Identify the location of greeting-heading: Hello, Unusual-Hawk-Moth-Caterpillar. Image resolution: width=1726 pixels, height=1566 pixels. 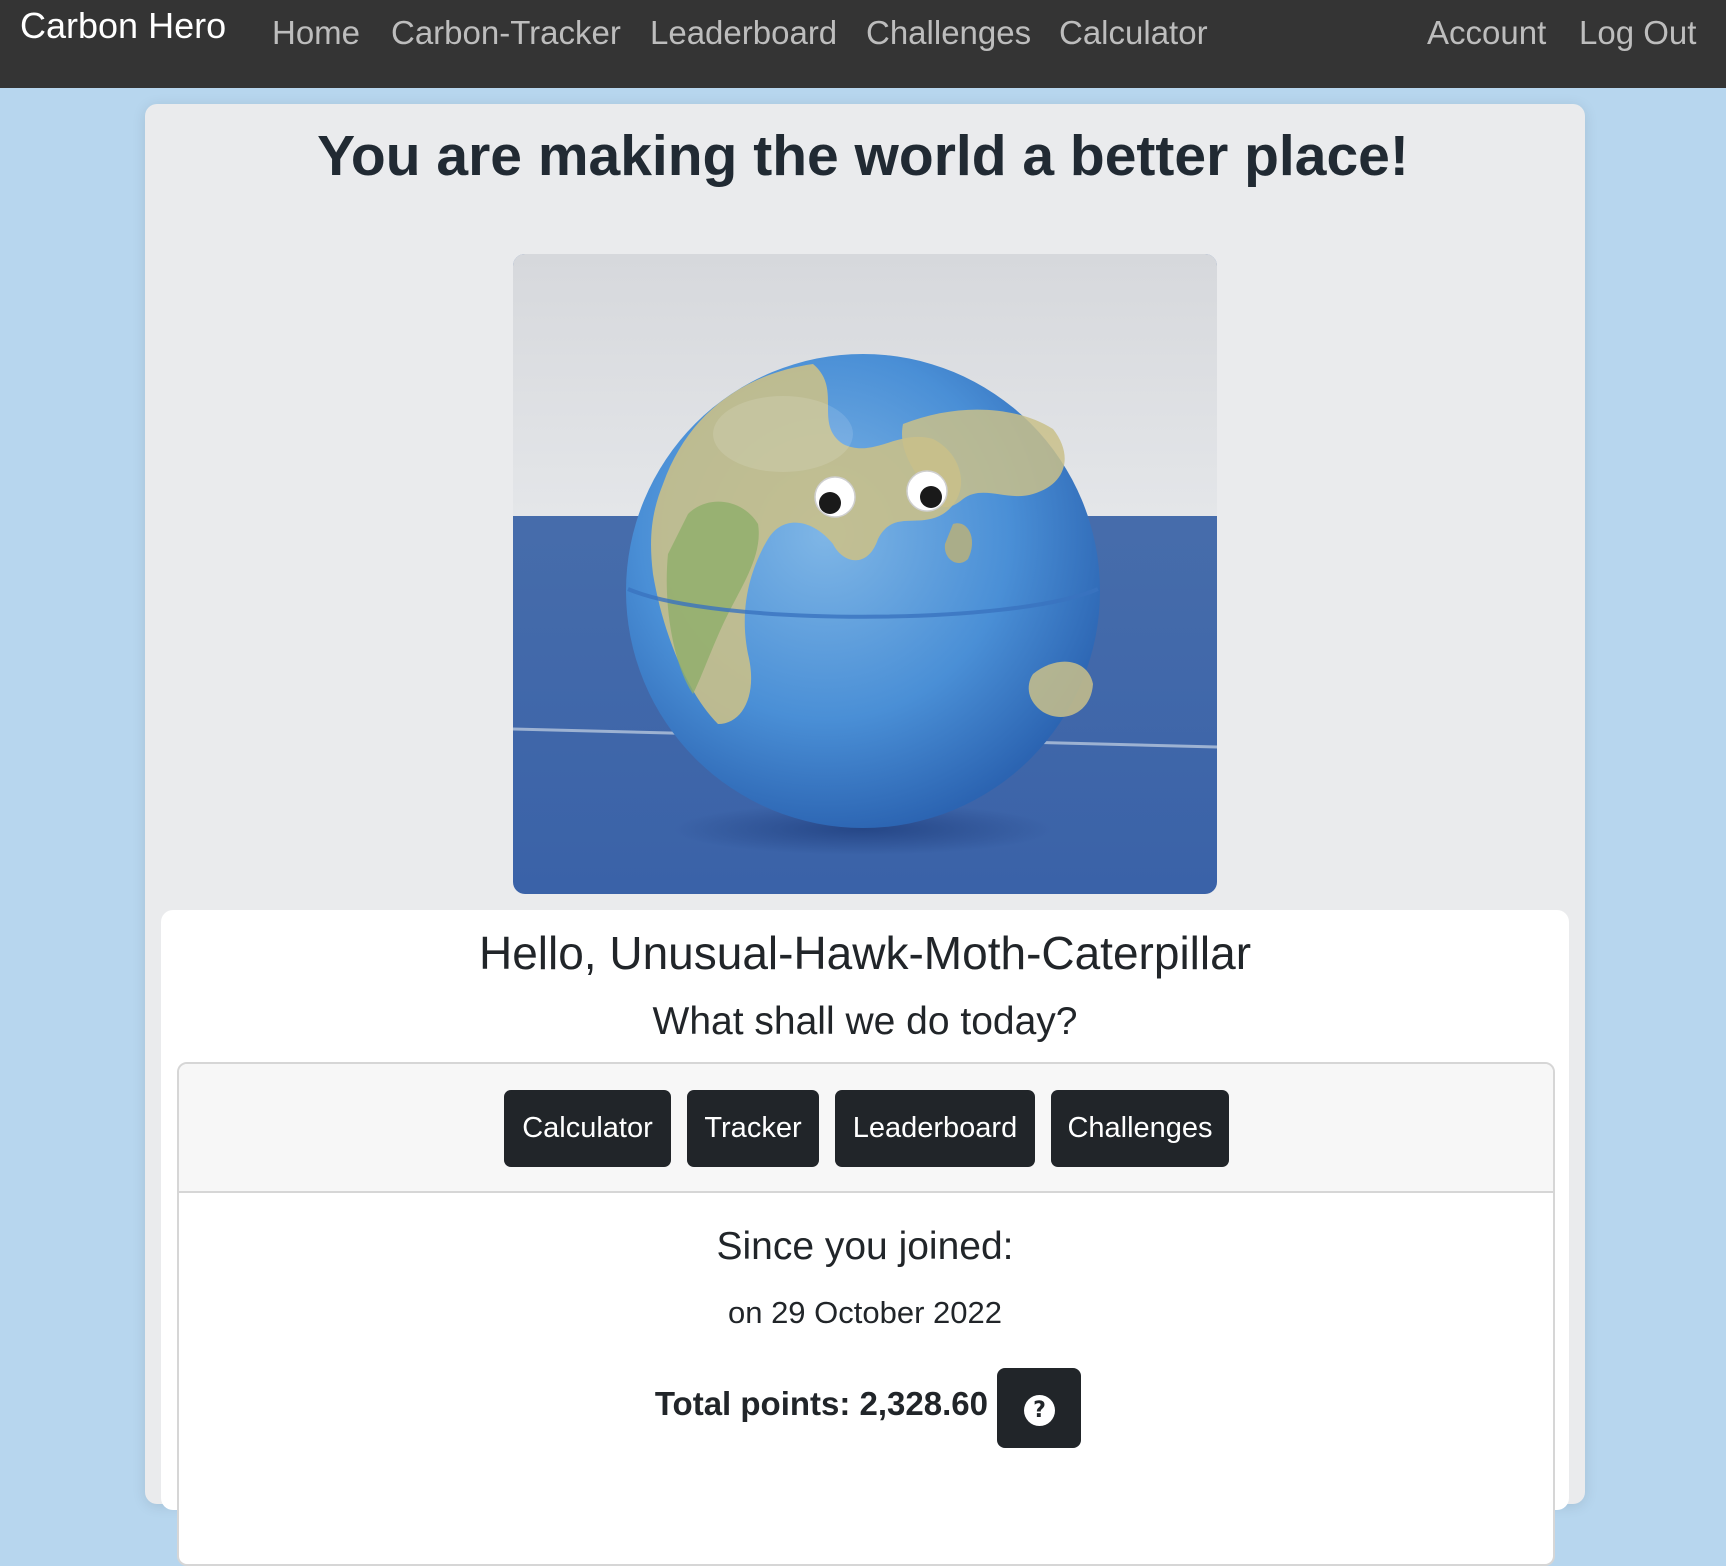
(865, 953).